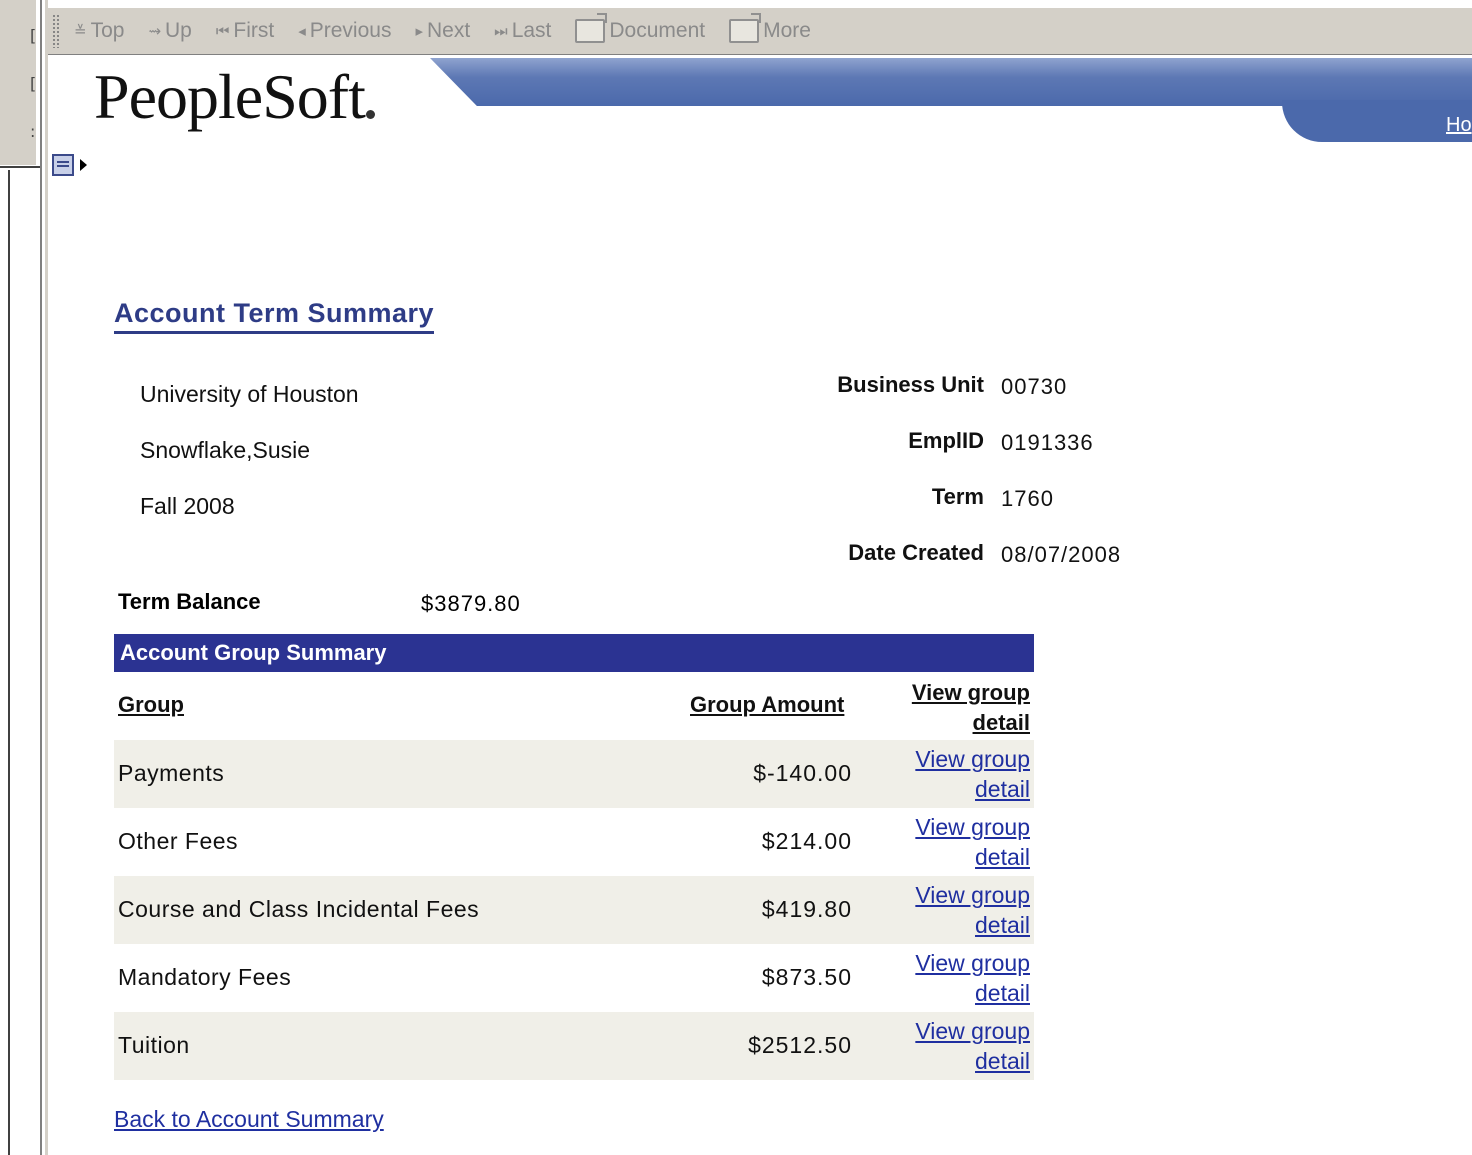 The image size is (1472, 1155). What do you see at coordinates (574, 774) in the screenshot?
I see `table-row: Payments $-140.00 View group detail` at bounding box center [574, 774].